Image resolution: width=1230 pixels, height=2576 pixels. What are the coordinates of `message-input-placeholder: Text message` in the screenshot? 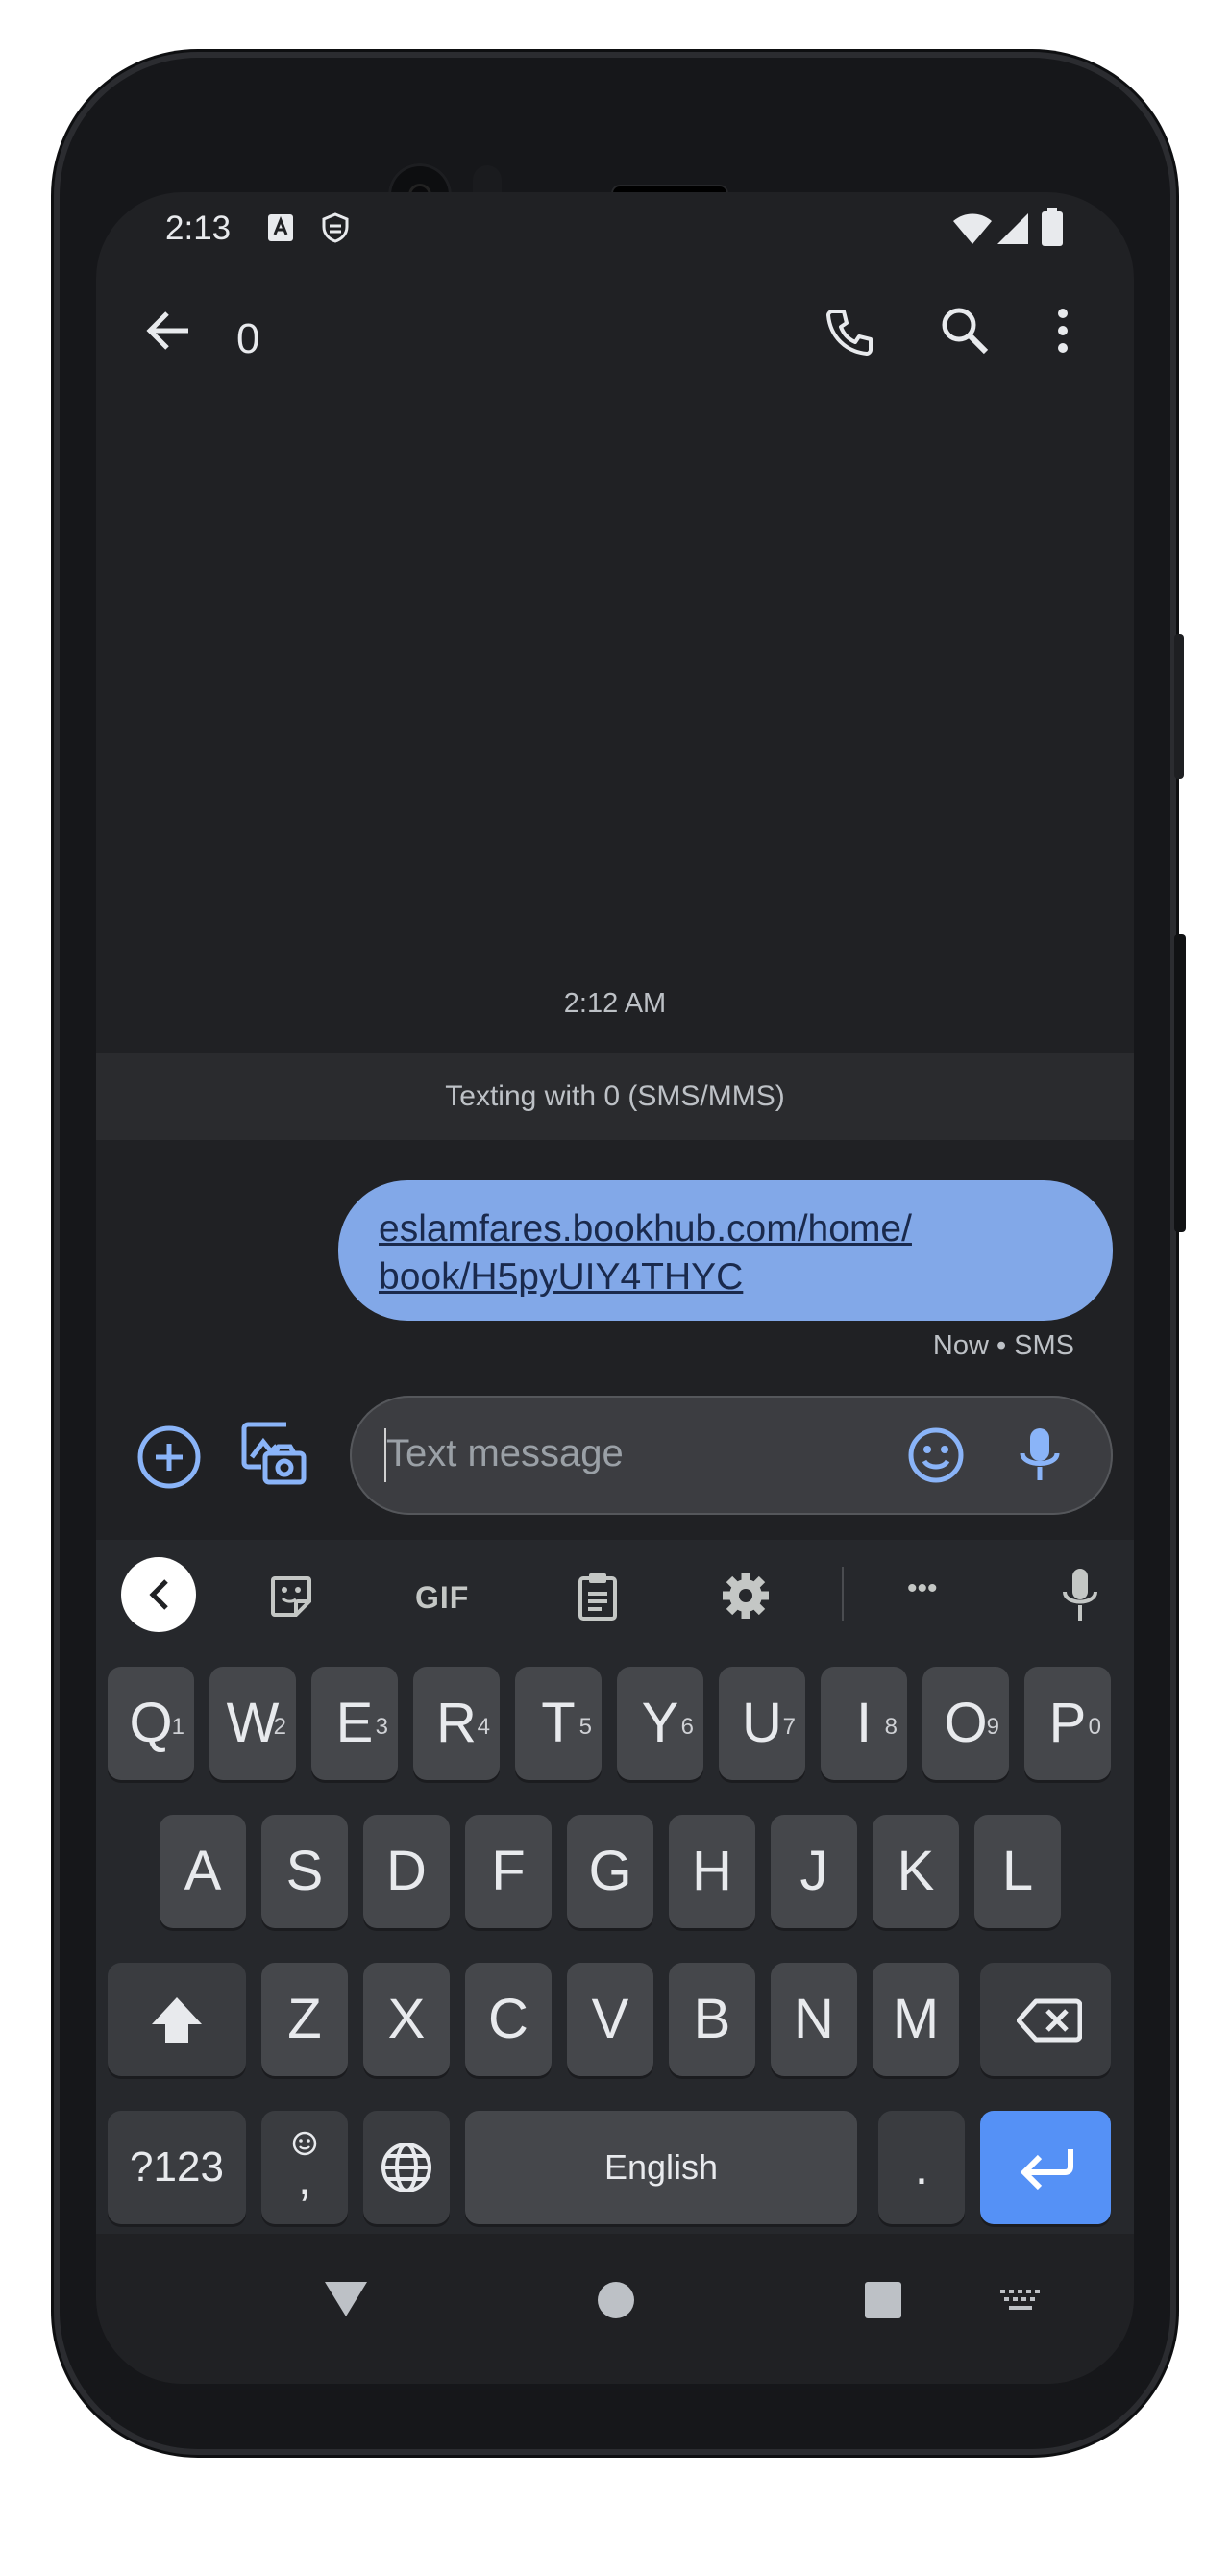 It's located at (505, 1453).